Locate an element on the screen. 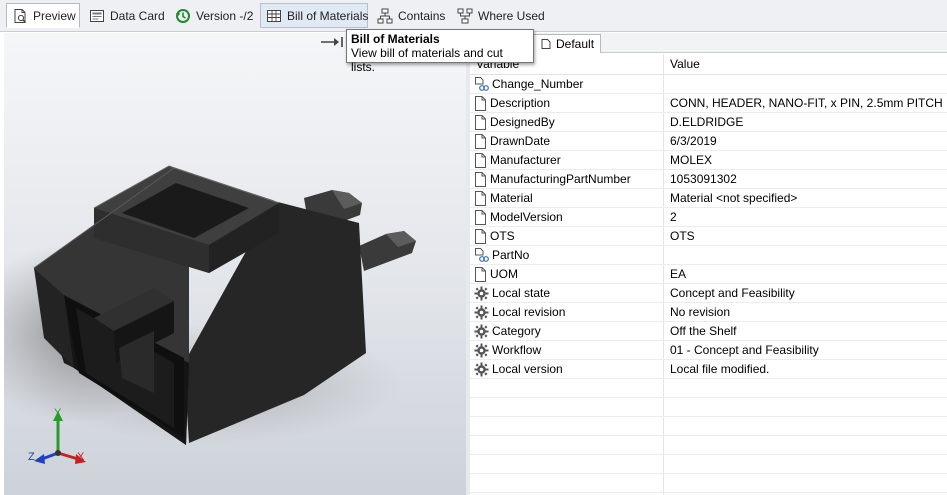 The height and width of the screenshot is (495, 947). tab-where-used: Where Used is located at coordinates (500, 15).